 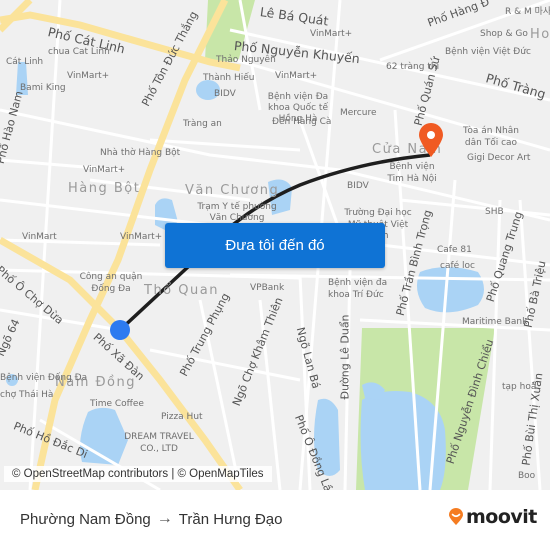 I want to click on origin-marker, so click(x=120, y=330).